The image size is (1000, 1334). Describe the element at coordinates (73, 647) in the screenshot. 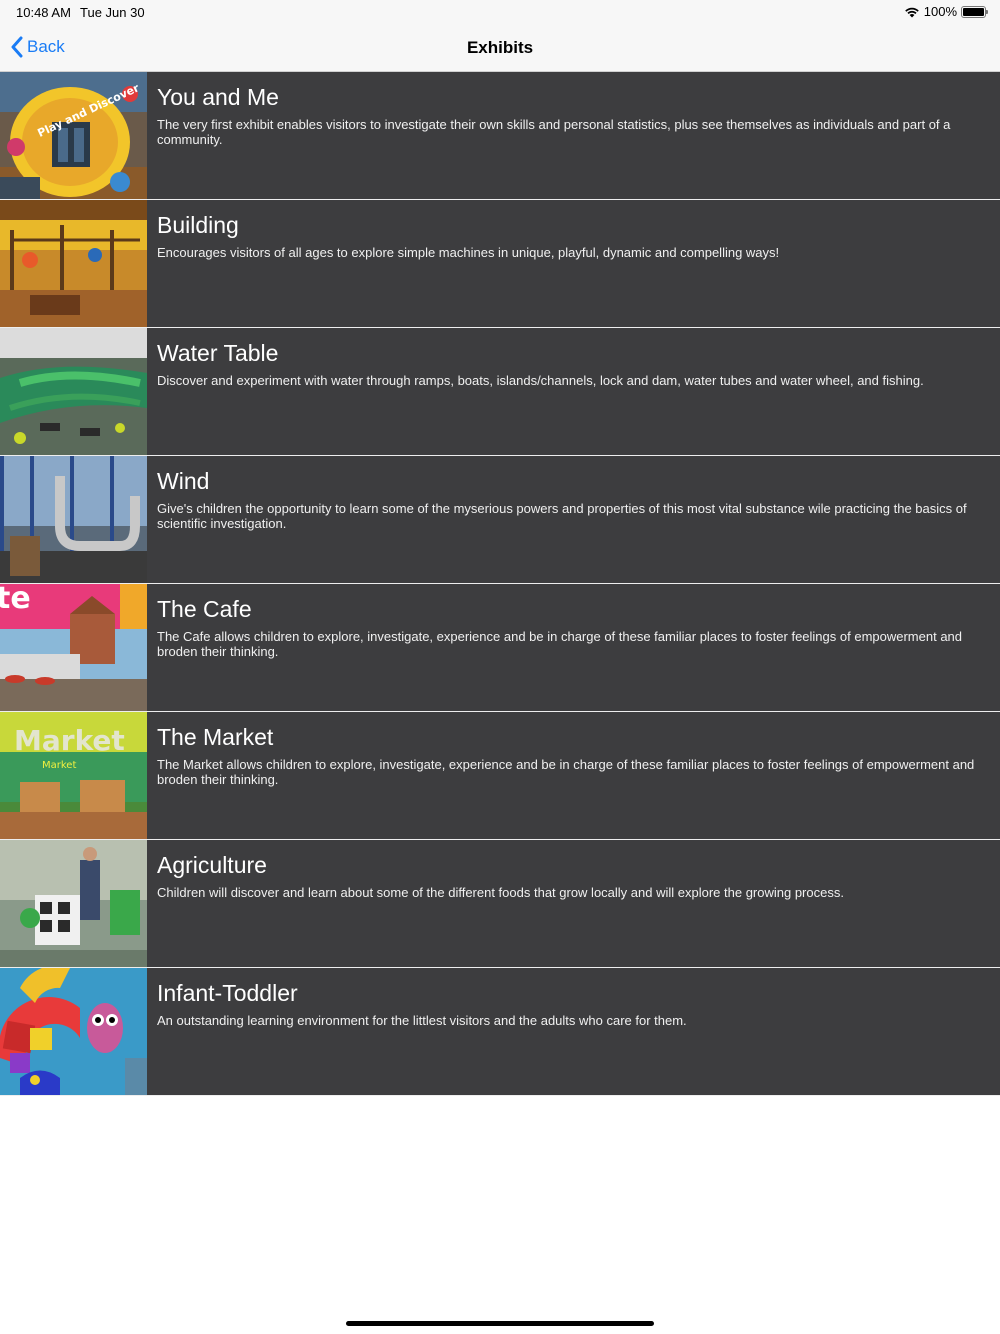

I see `exhibit-thumbnail-the-cafe: te` at that location.